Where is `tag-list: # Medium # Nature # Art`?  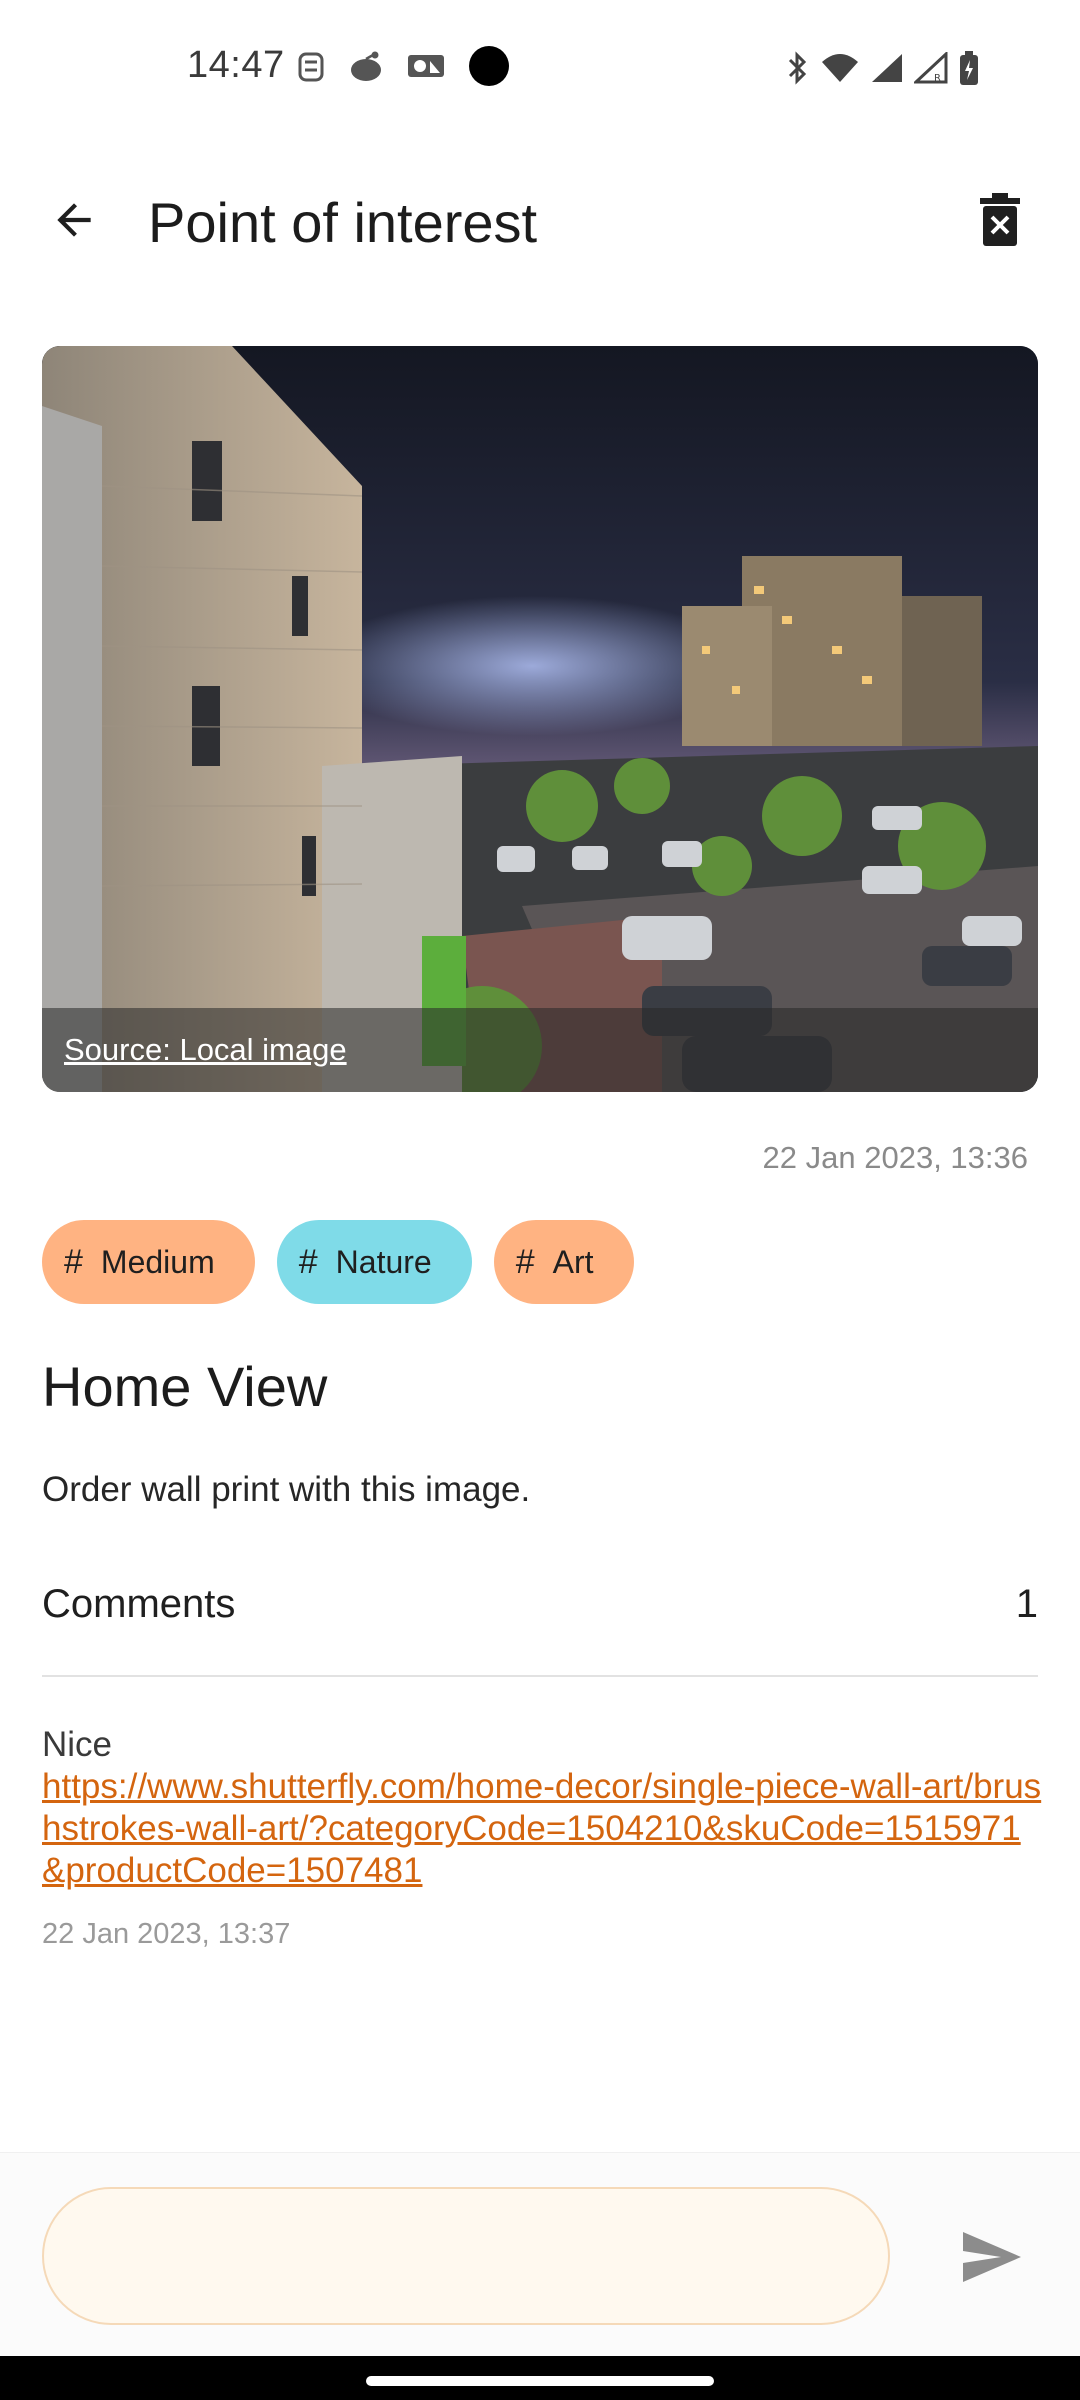 tag-list: # Medium # Nature # Art is located at coordinates (338, 1262).